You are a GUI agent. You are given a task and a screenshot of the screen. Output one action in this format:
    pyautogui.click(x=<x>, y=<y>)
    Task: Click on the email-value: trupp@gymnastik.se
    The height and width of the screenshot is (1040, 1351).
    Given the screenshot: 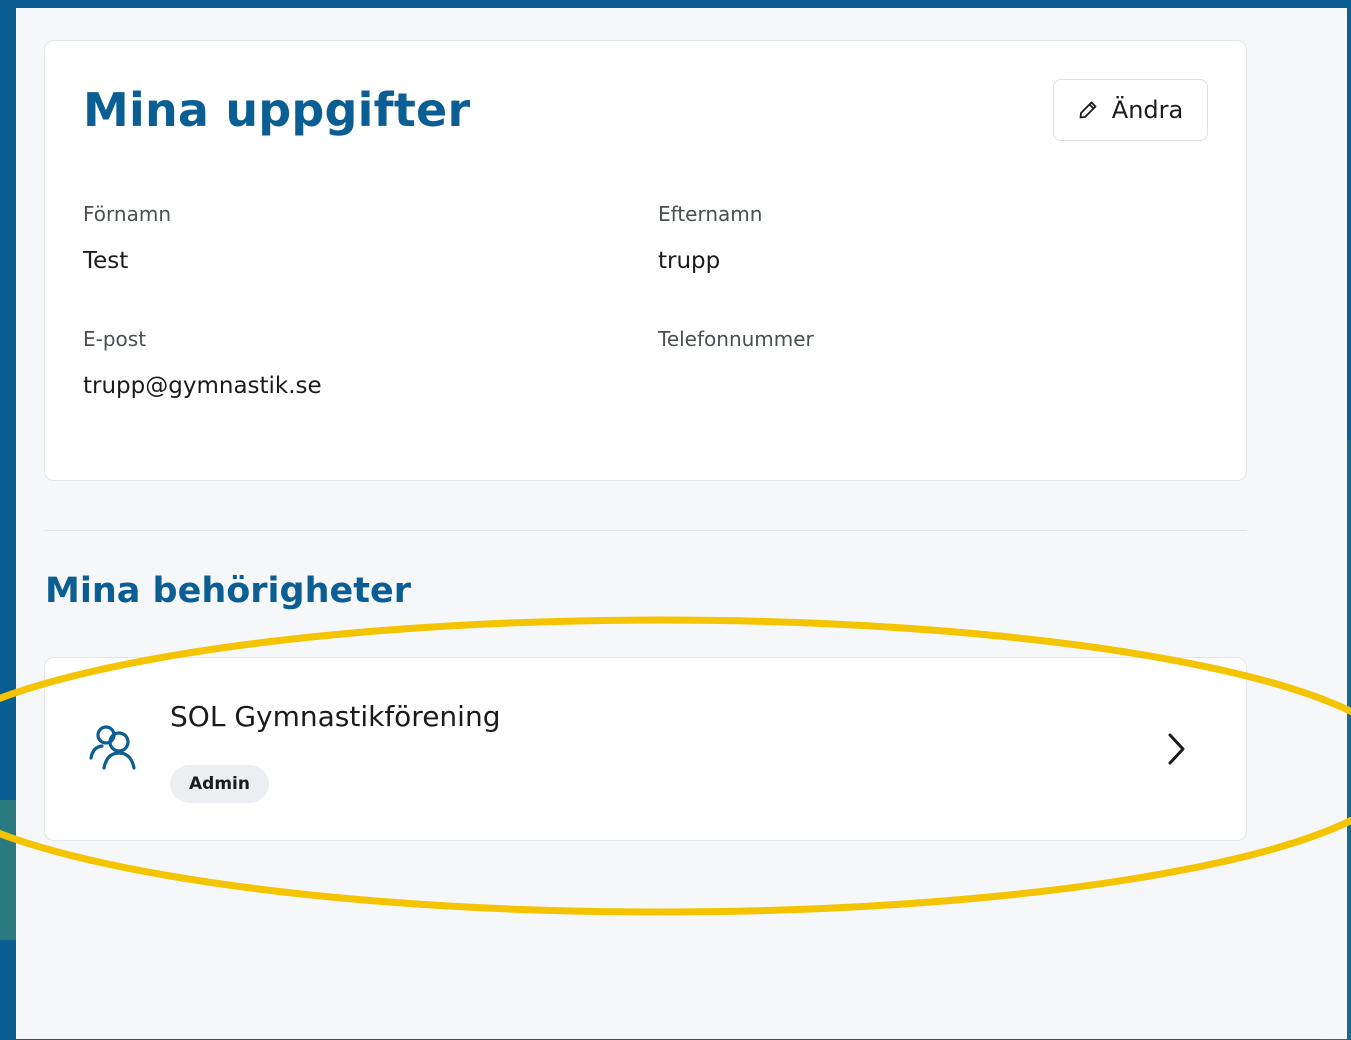 What is the action you would take?
    pyautogui.click(x=202, y=386)
    